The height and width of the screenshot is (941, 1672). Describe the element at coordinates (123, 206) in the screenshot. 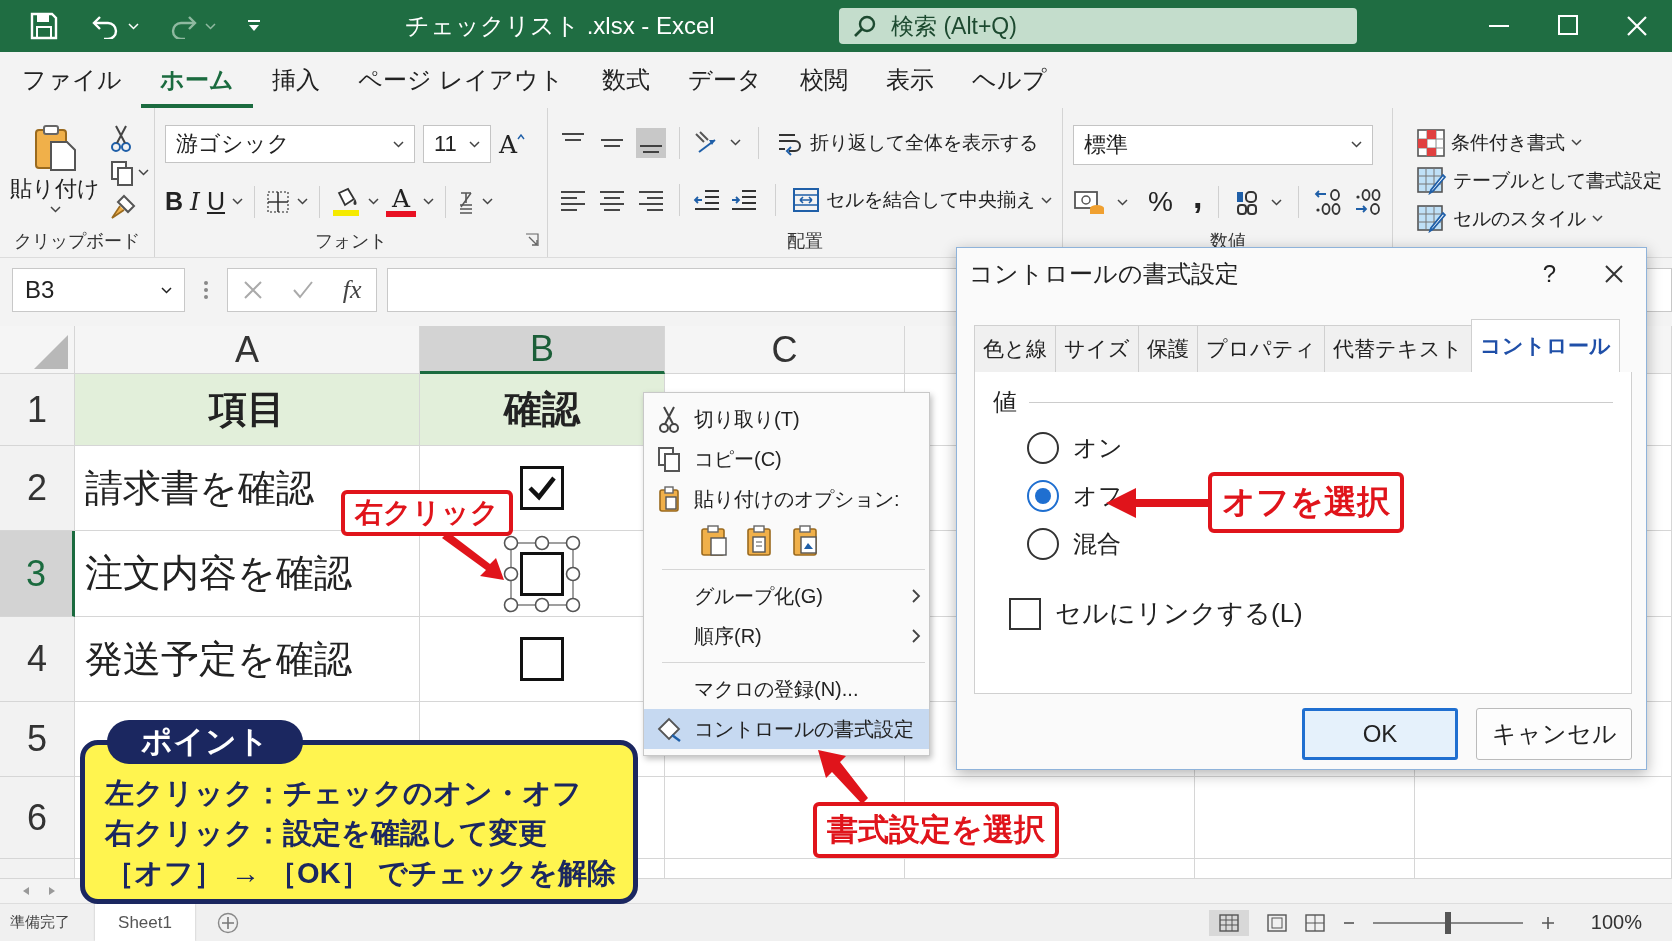

I see `format-painter-icon` at that location.